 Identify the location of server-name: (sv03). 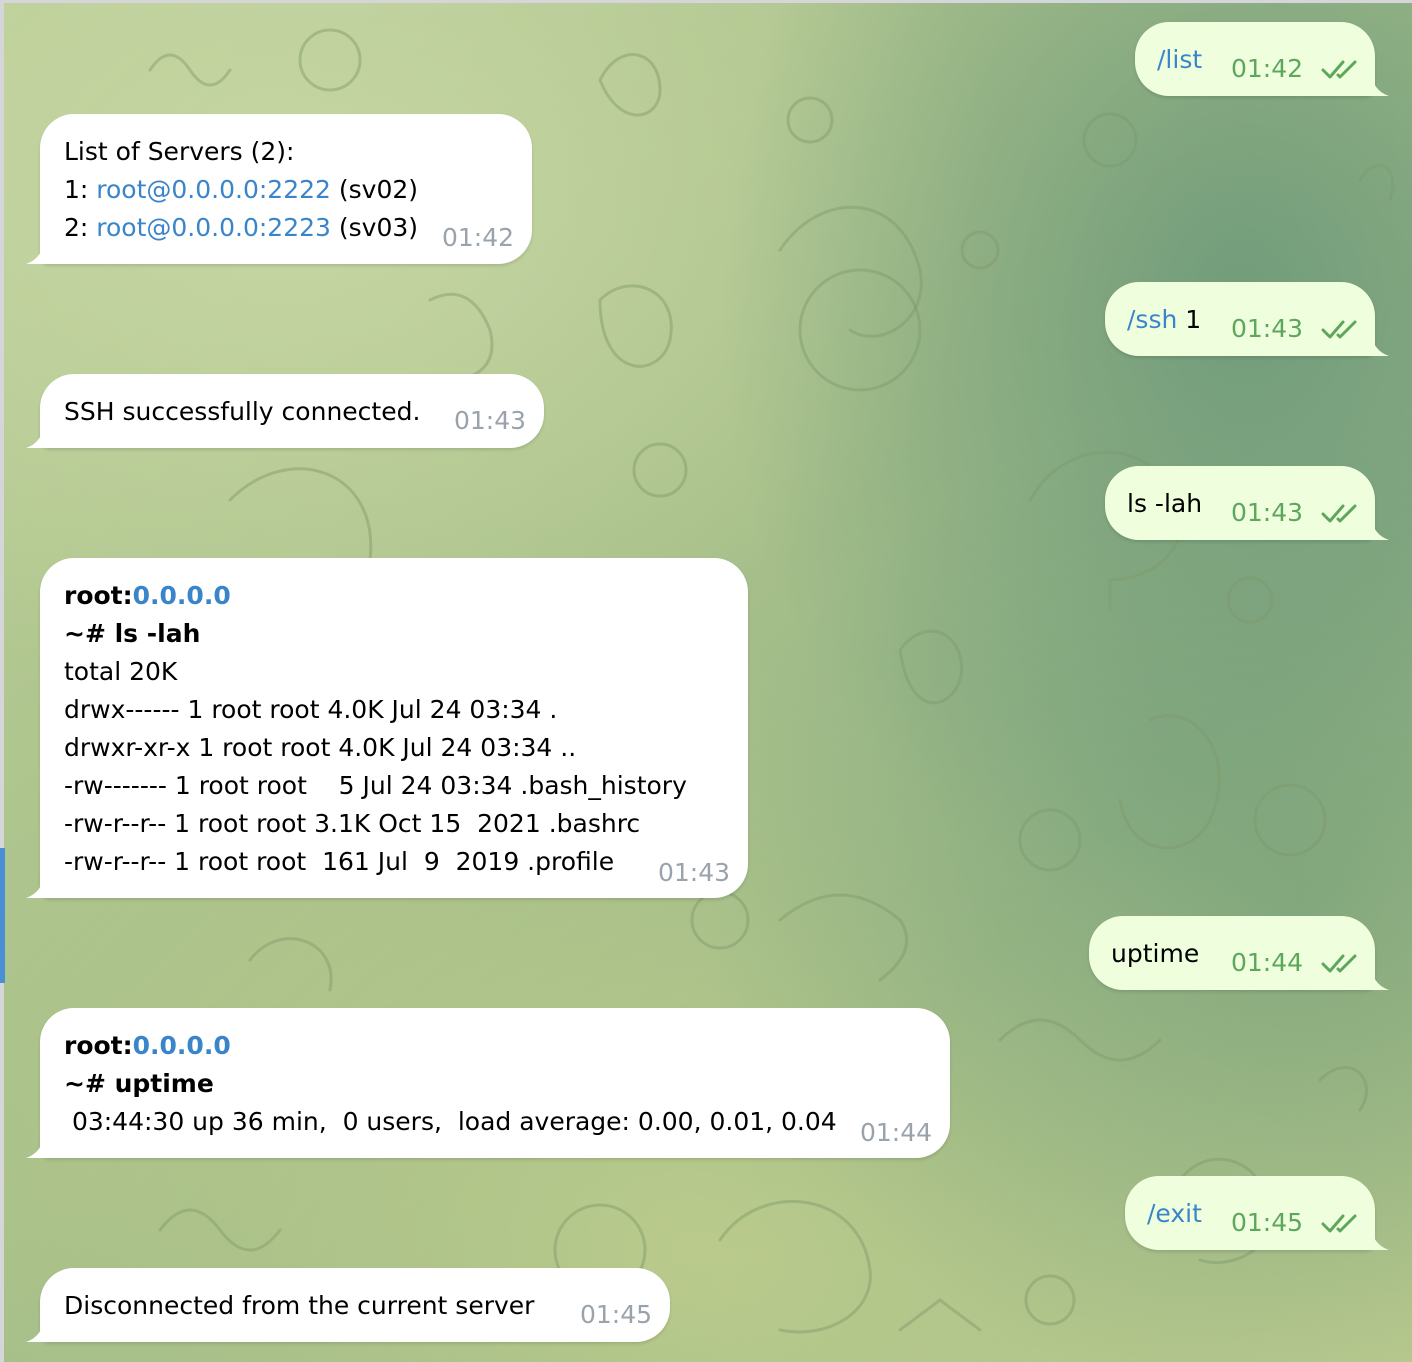
(374, 227).